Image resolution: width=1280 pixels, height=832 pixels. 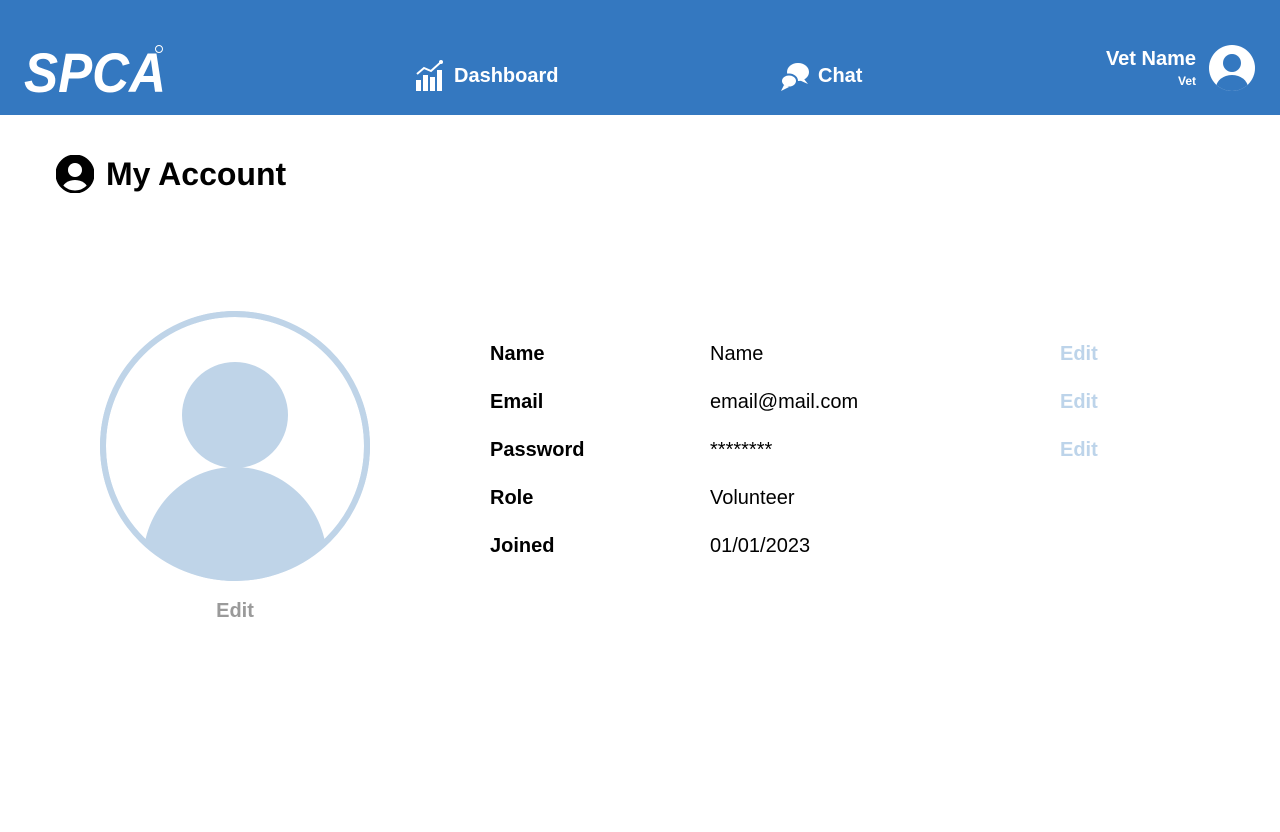 I want to click on nav-dashboard-label: Dashboard, so click(x=506, y=75).